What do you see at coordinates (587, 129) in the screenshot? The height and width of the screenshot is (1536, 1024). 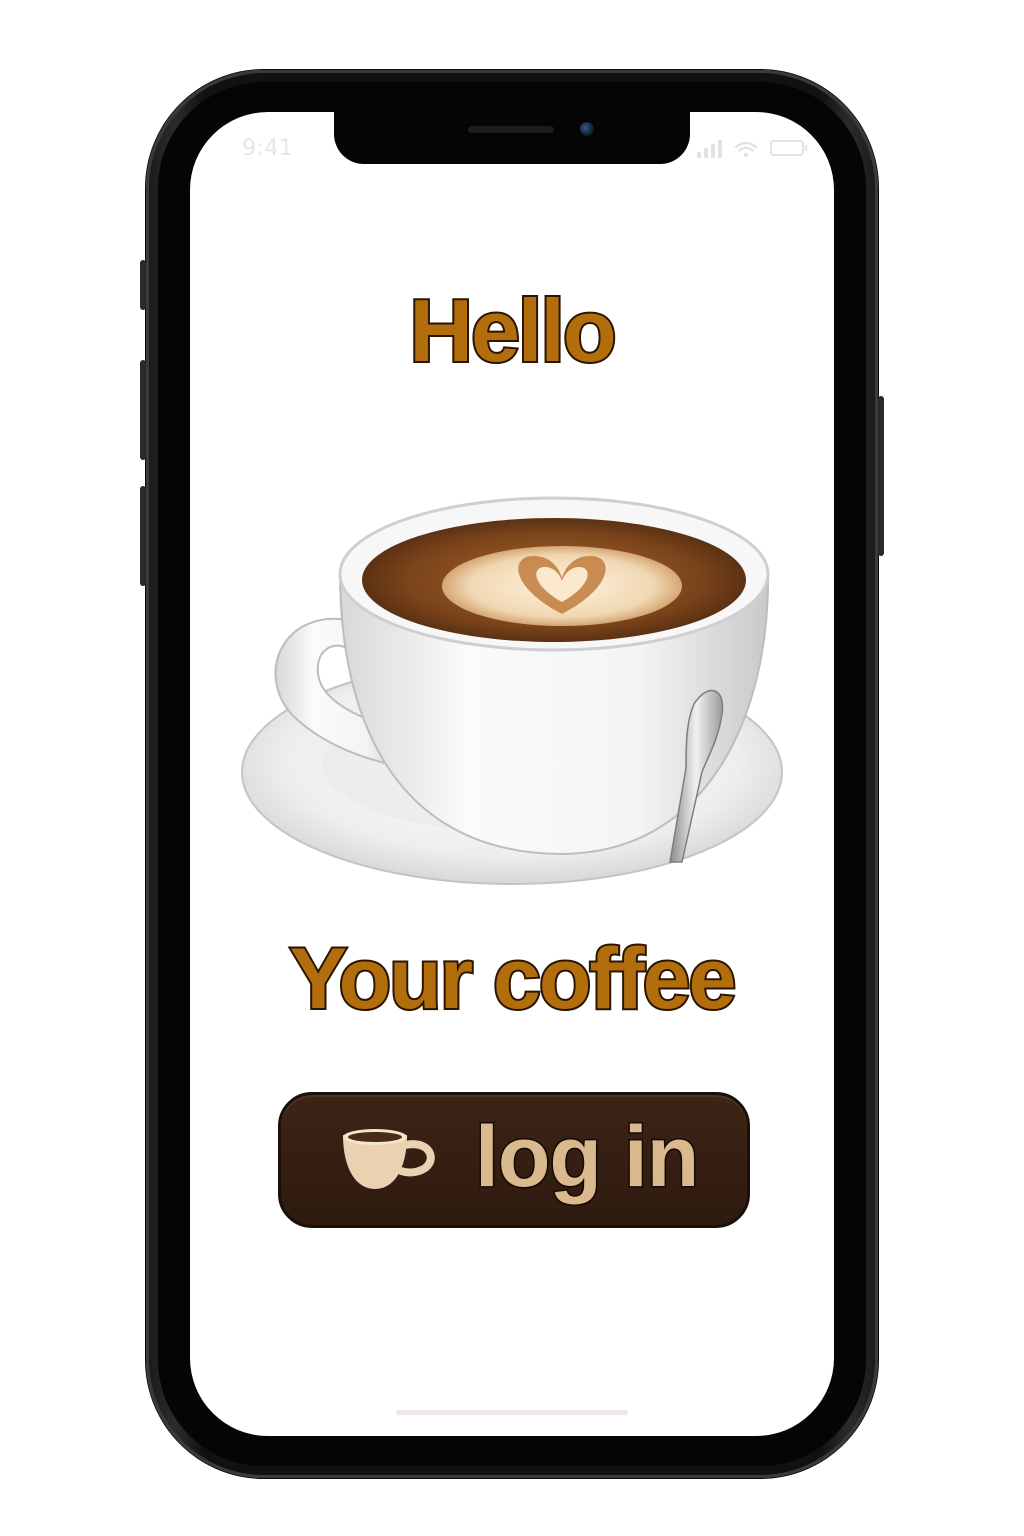 I see `front-camera-icon` at bounding box center [587, 129].